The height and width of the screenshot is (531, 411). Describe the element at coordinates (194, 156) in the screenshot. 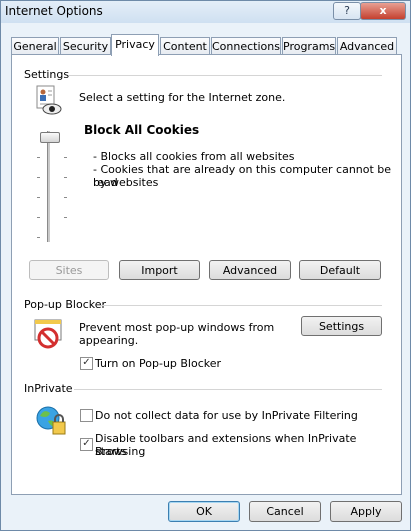

I see `level-description-line: - Blocks all cookies from all websites` at that location.